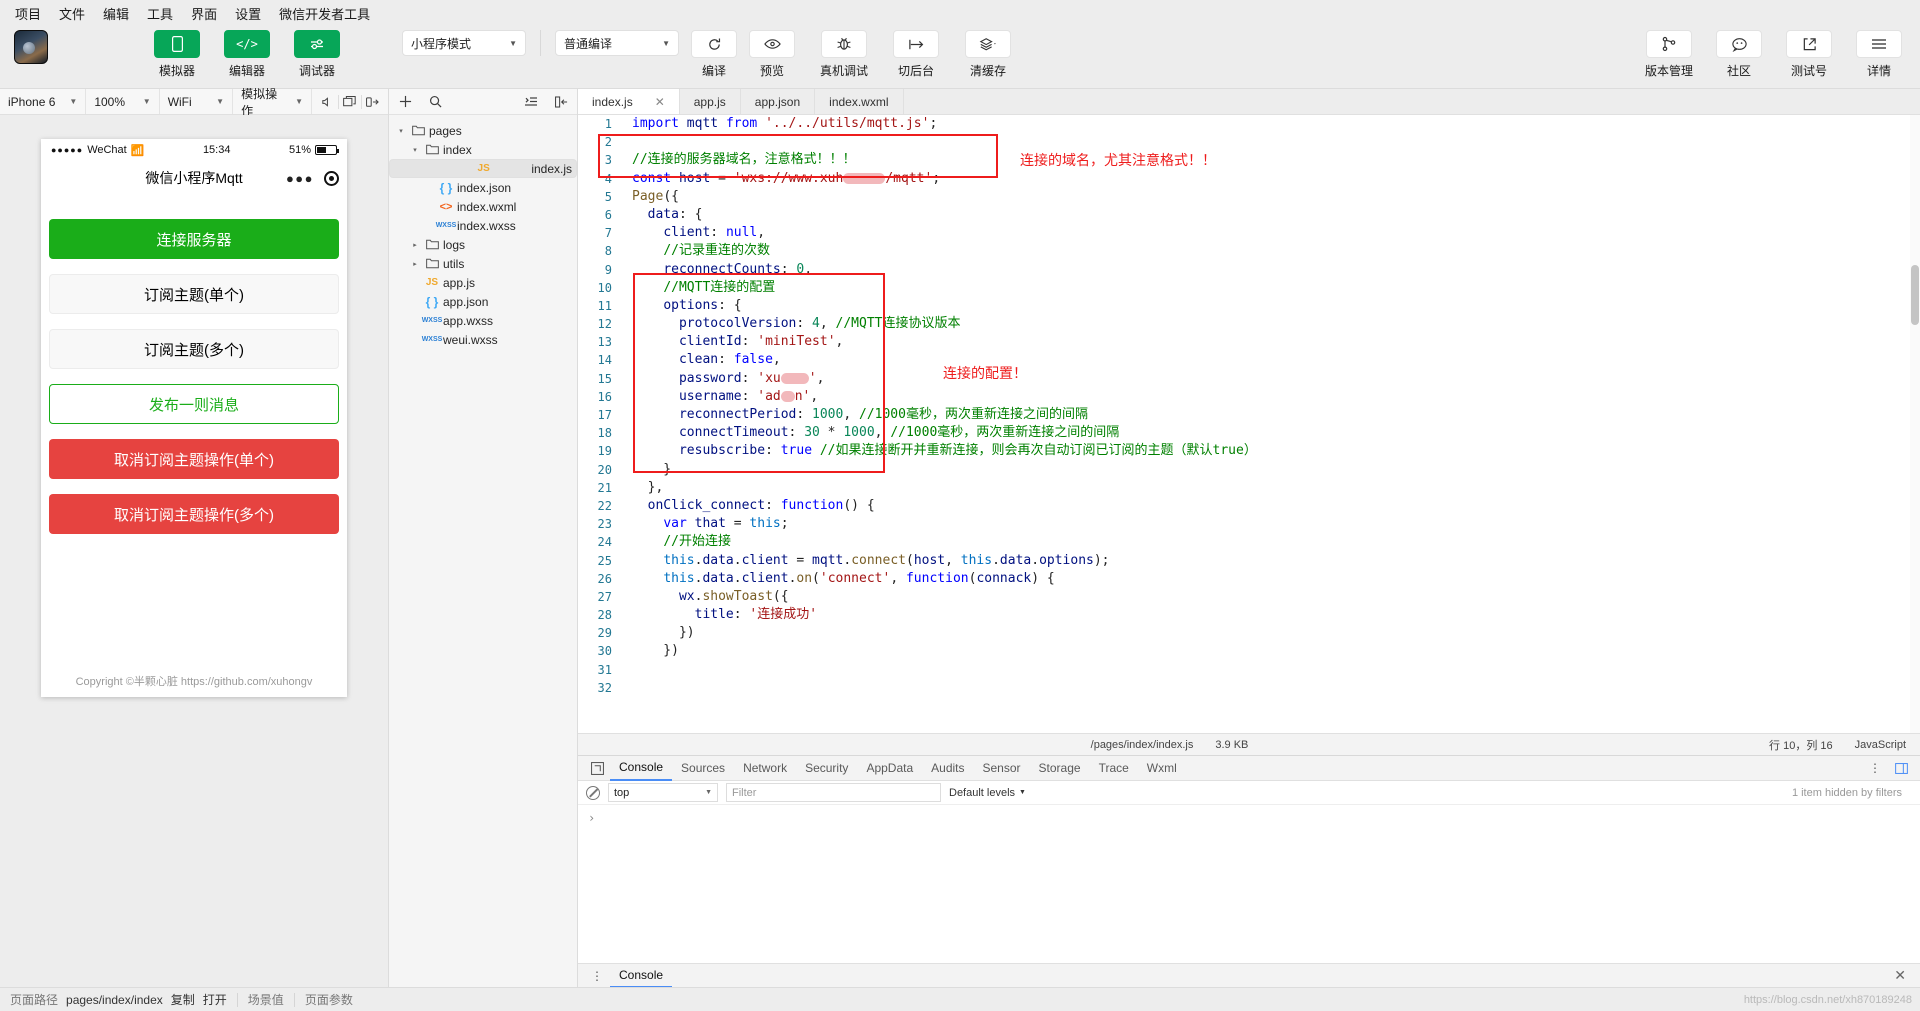 Image resolution: width=1920 pixels, height=1011 pixels. I want to click on devtools-tab-sources: Sources, so click(703, 768).